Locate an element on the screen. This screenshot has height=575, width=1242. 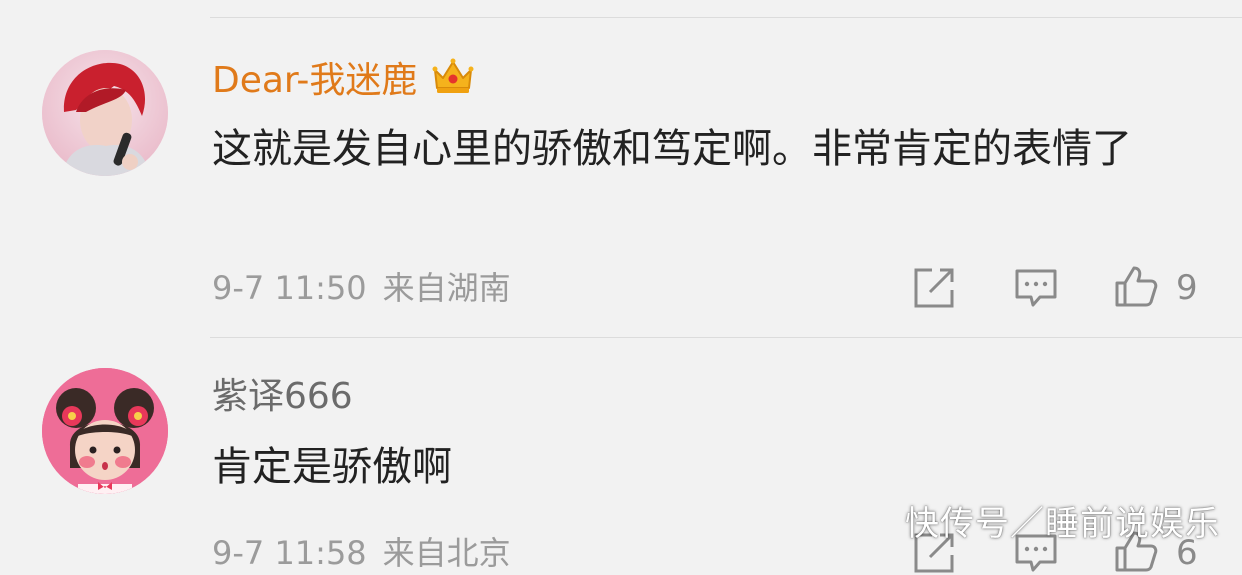
avatar-cartoon-icon is located at coordinates (105, 431).